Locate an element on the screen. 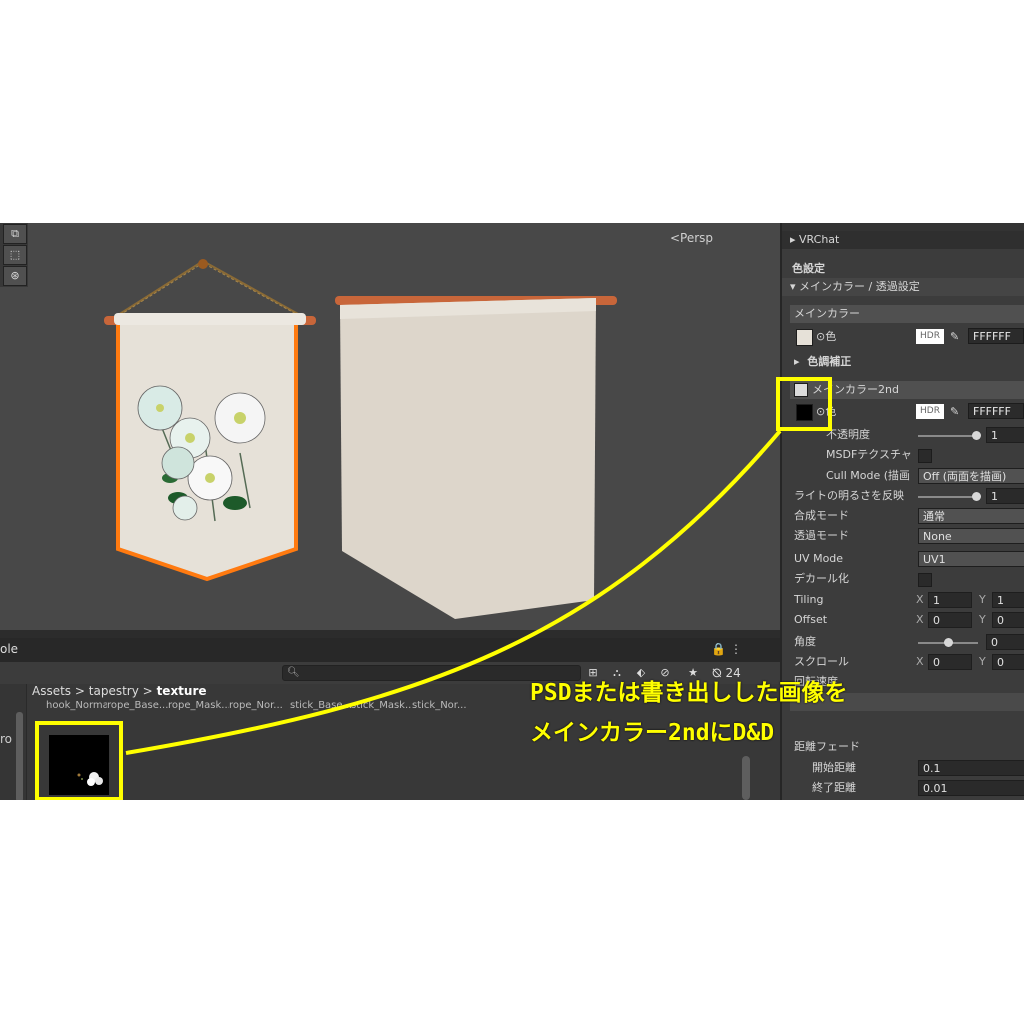  annotation-text-line1: PSDまたは書き出しした画像を is located at coordinates (689, 693).